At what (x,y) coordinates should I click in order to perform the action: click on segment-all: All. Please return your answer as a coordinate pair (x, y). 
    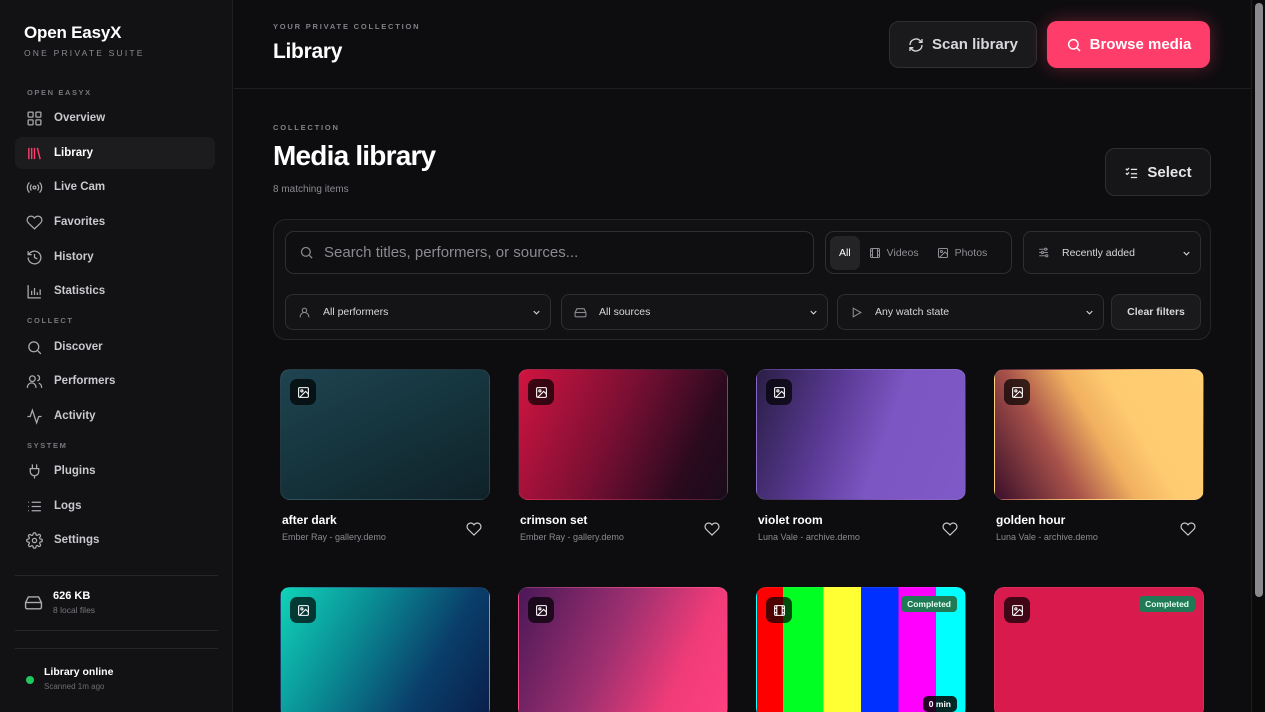
    Looking at the image, I should click on (845, 252).